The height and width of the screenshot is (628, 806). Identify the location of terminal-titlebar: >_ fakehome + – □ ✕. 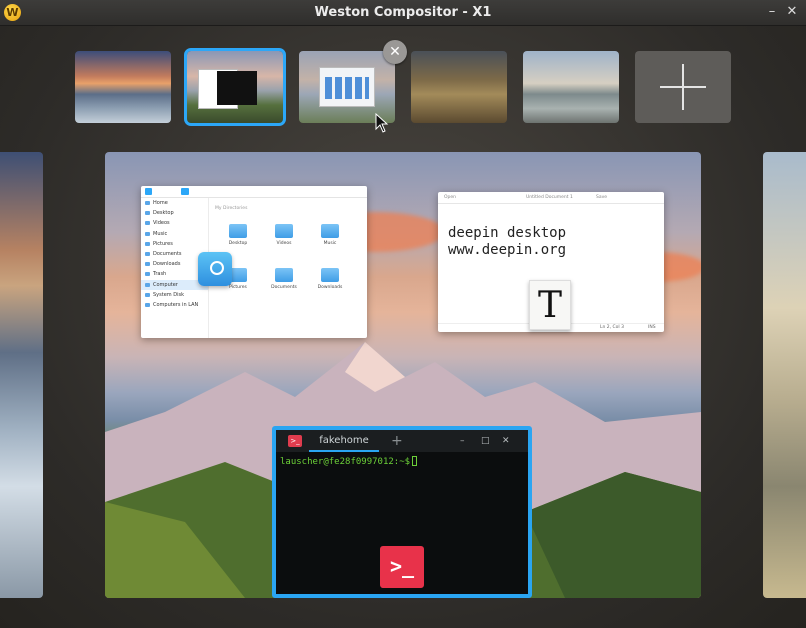
(402, 441).